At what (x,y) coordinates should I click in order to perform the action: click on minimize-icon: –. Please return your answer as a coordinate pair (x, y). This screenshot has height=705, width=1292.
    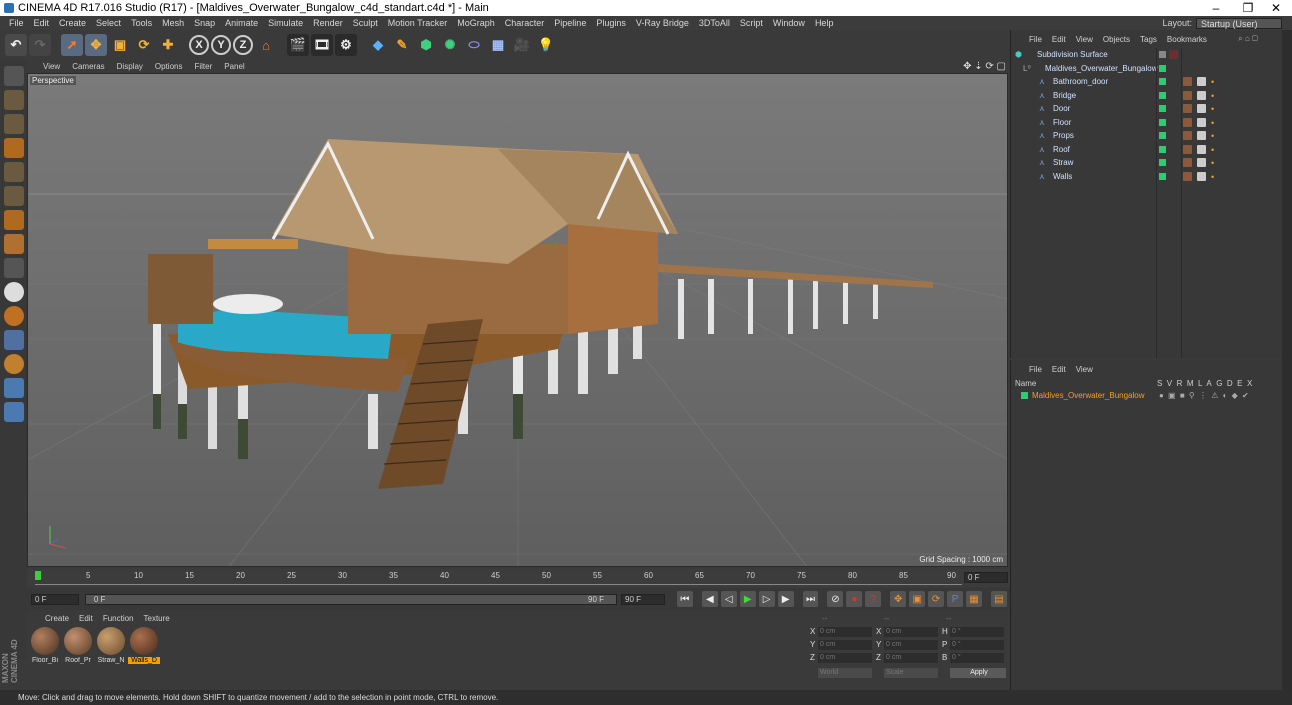
    Looking at the image, I should click on (1216, 8).